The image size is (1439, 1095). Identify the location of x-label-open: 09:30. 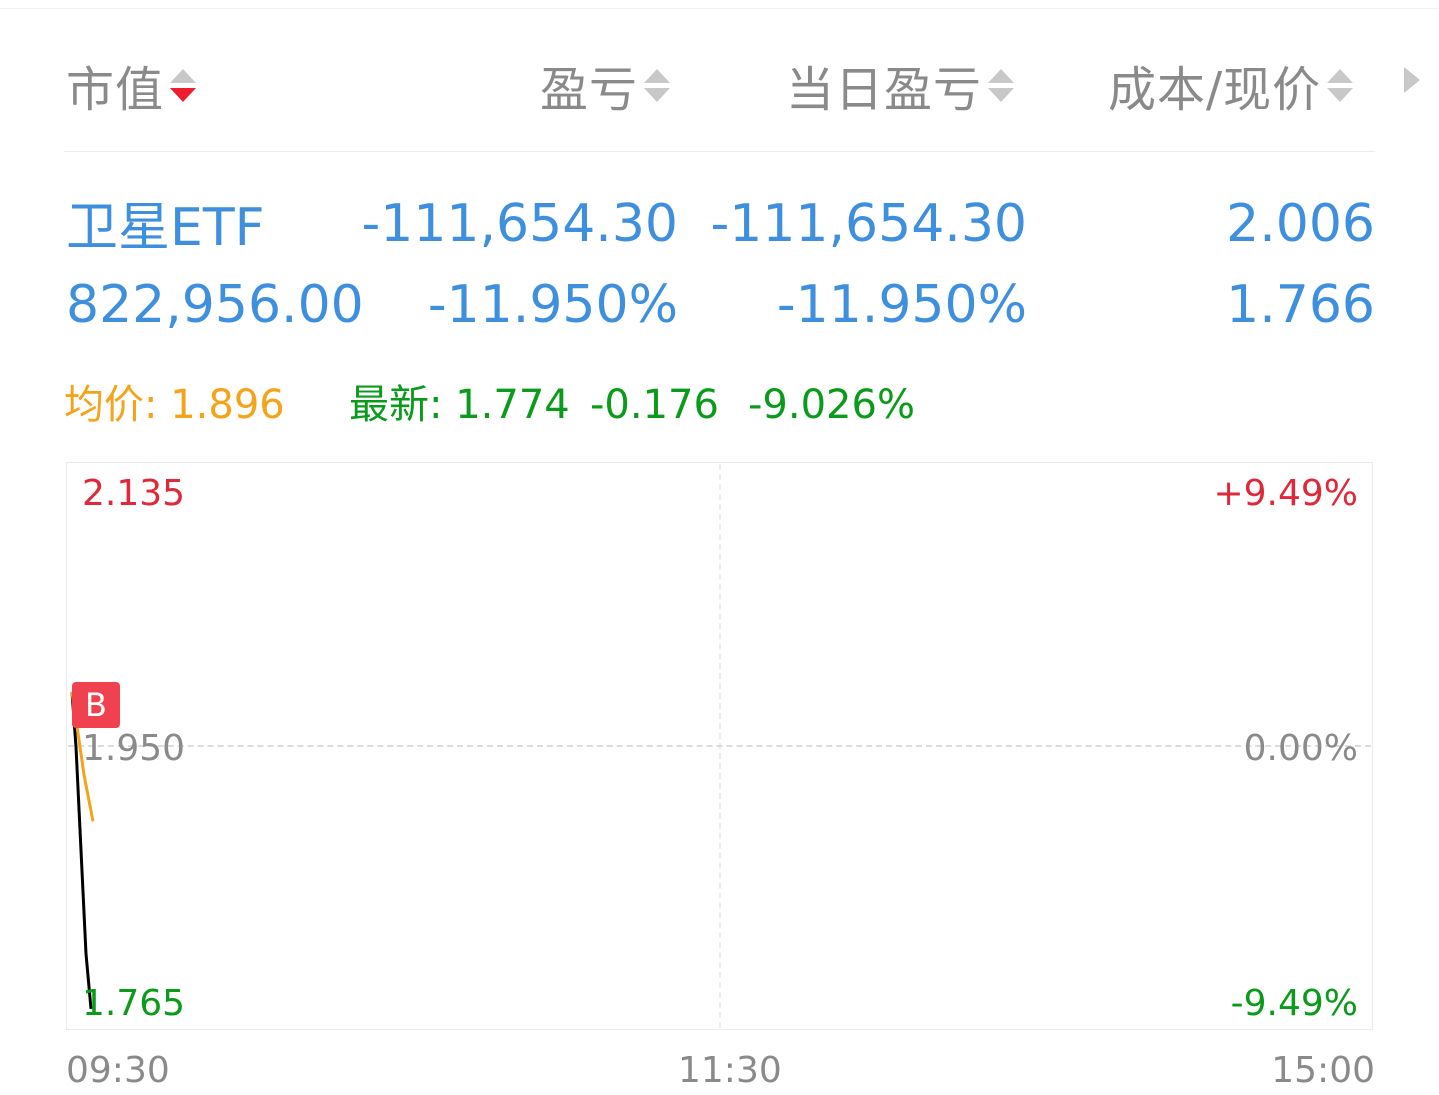
(118, 1070).